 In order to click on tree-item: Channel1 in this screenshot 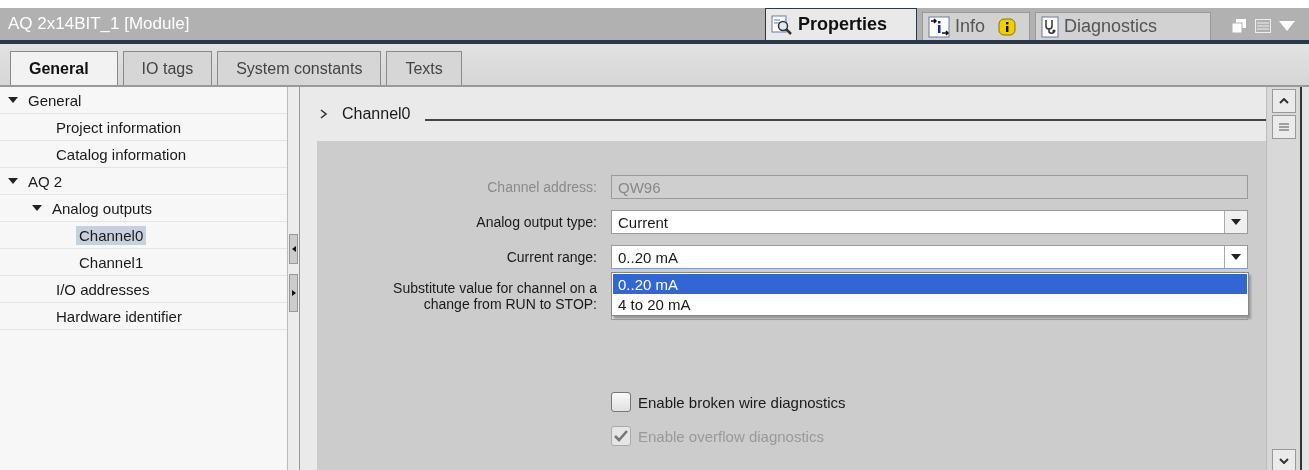, I will do `click(111, 262)`.